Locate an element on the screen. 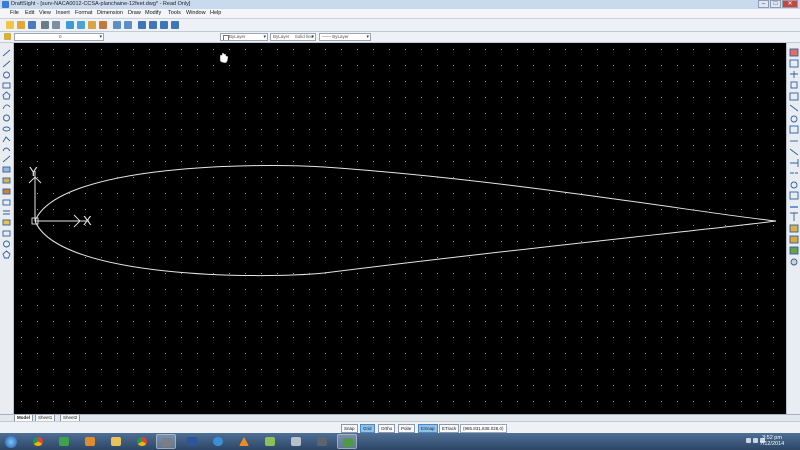 Image resolution: width=800 pixels, height=450 pixels. media-center-icon is located at coordinates (64, 441).